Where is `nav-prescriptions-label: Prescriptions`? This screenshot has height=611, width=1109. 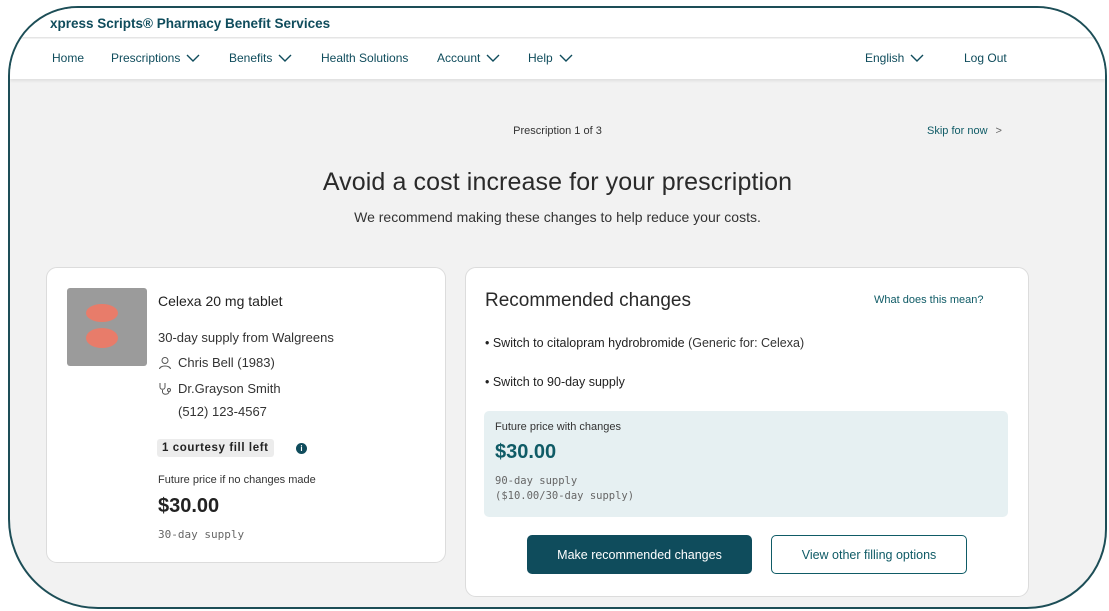 nav-prescriptions-label: Prescriptions is located at coordinates (146, 58).